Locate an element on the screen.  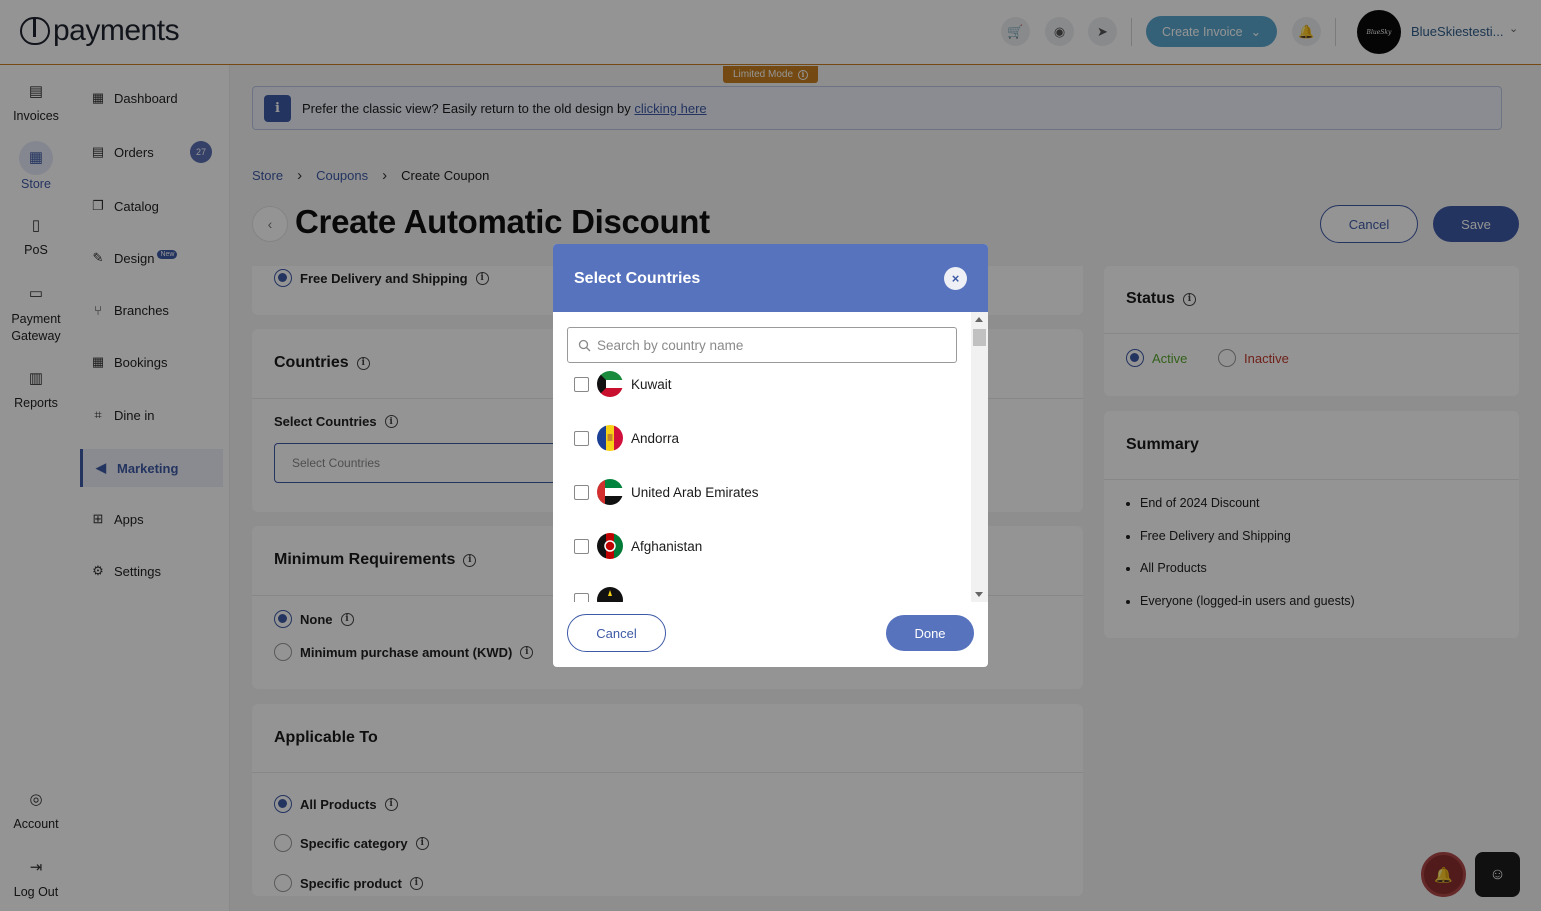
list-item: Kuwait is located at coordinates (623, 384).